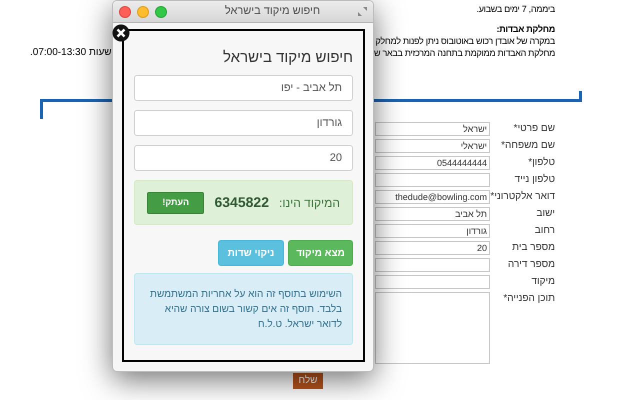  What do you see at coordinates (143, 12) in the screenshot?
I see `minimize-window-button` at bounding box center [143, 12].